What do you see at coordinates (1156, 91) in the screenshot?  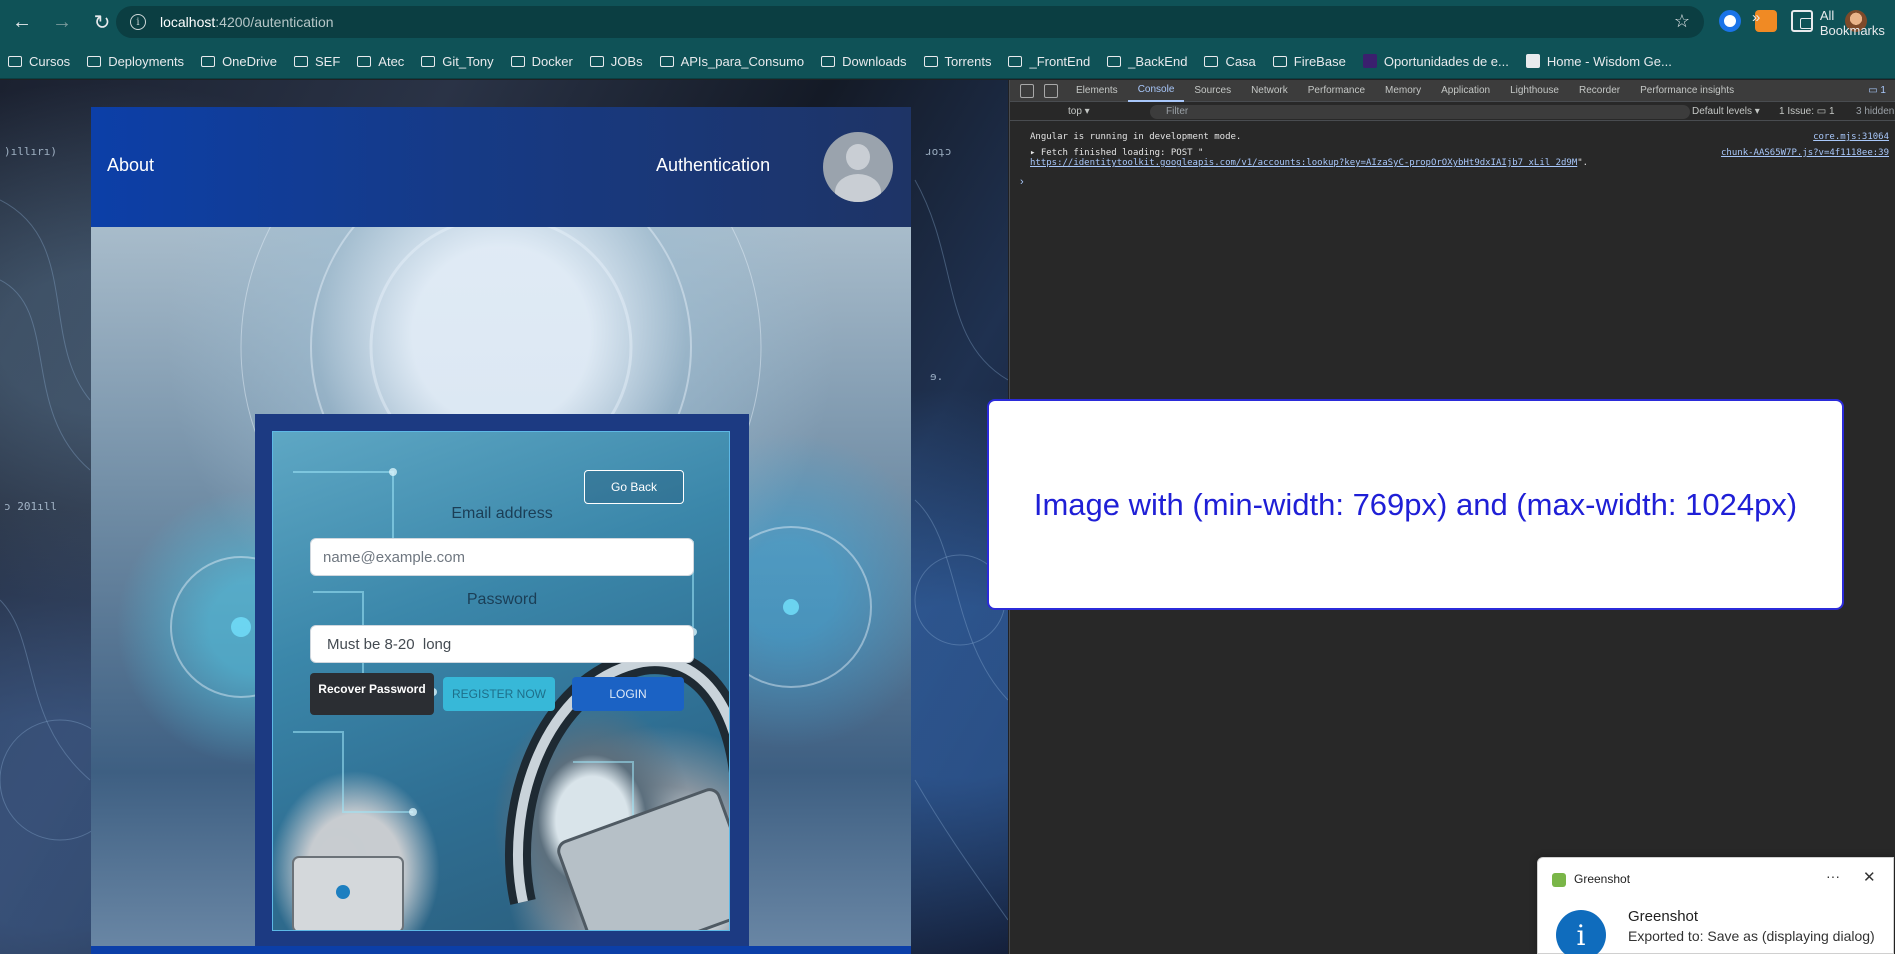 I see `devtools-tab-console: Console` at bounding box center [1156, 91].